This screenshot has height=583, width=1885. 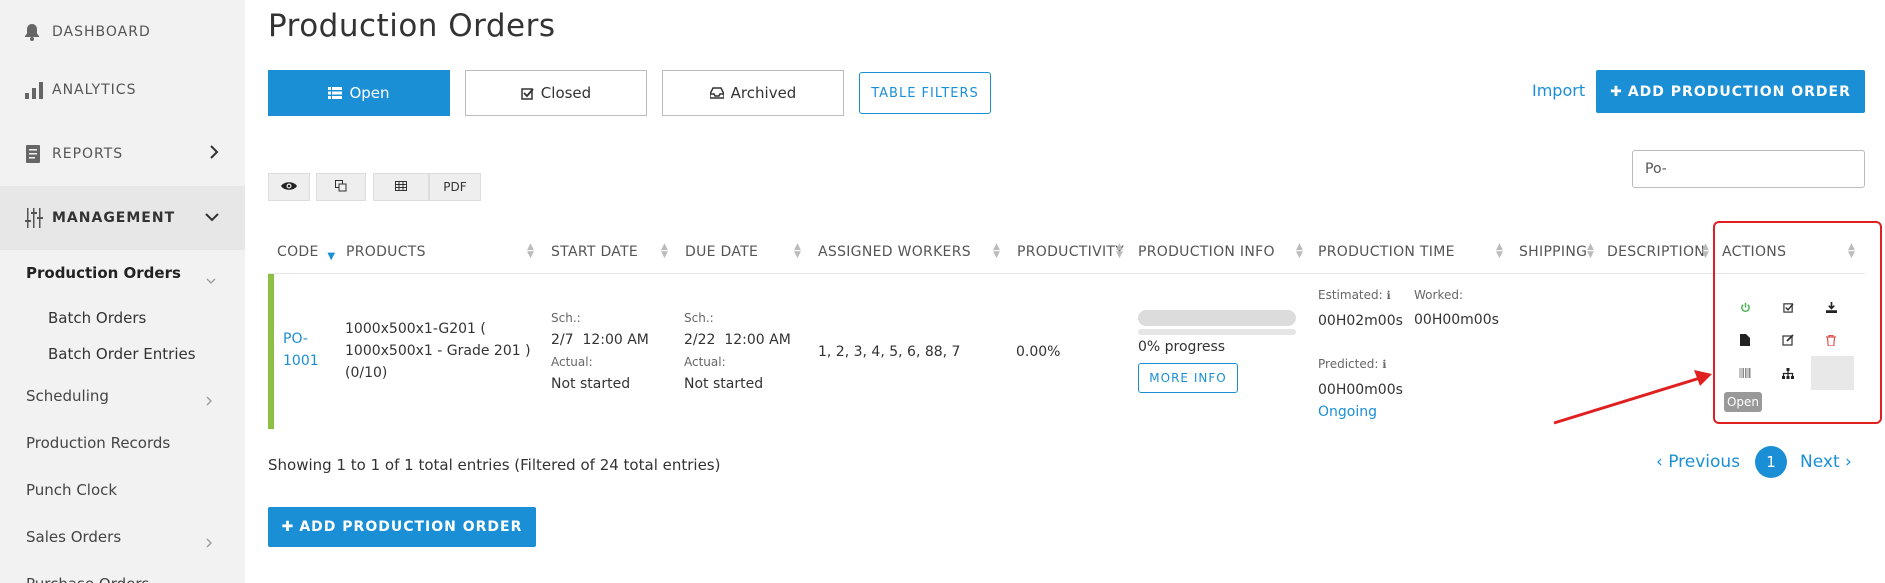 I want to click on column-visibility-button, so click(x=289, y=187).